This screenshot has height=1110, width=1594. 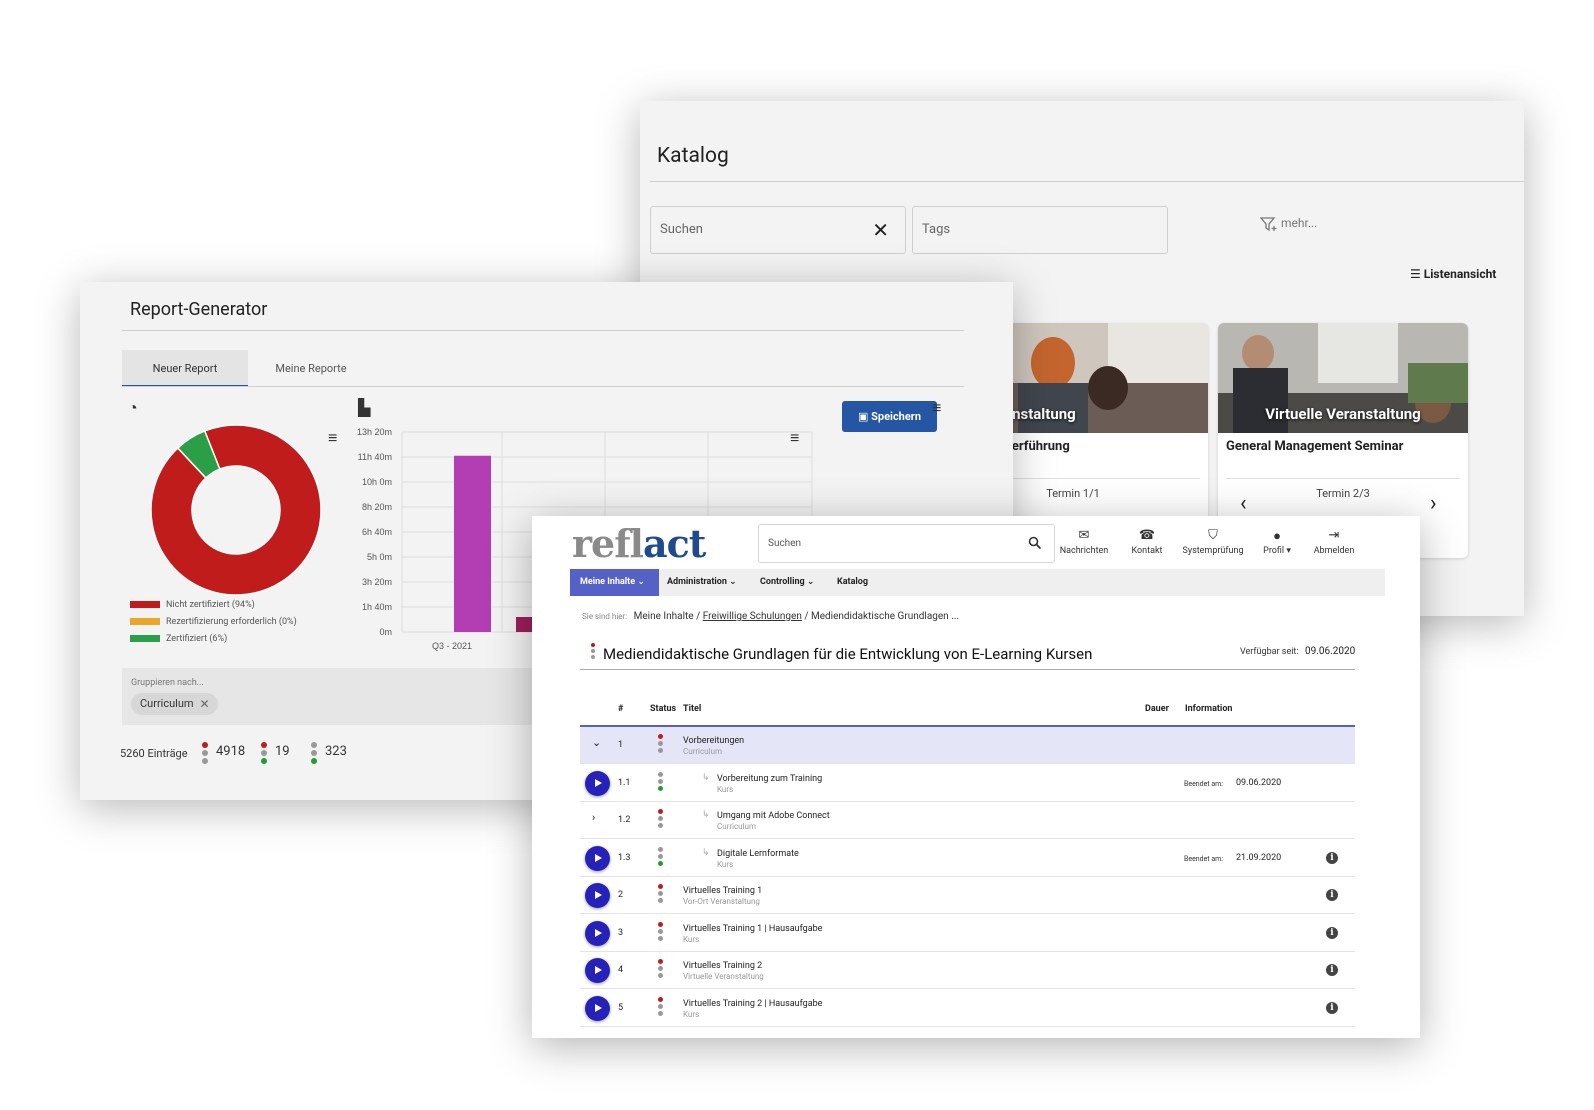 I want to click on profile-icon: ●, so click(x=1277, y=536).